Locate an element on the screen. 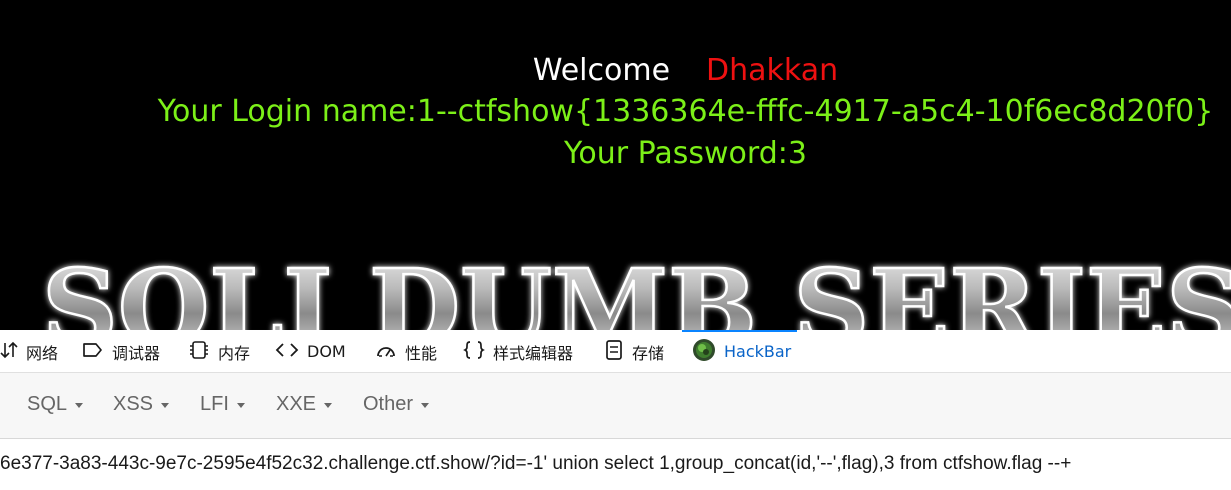  menu-label: Other is located at coordinates (388, 403).